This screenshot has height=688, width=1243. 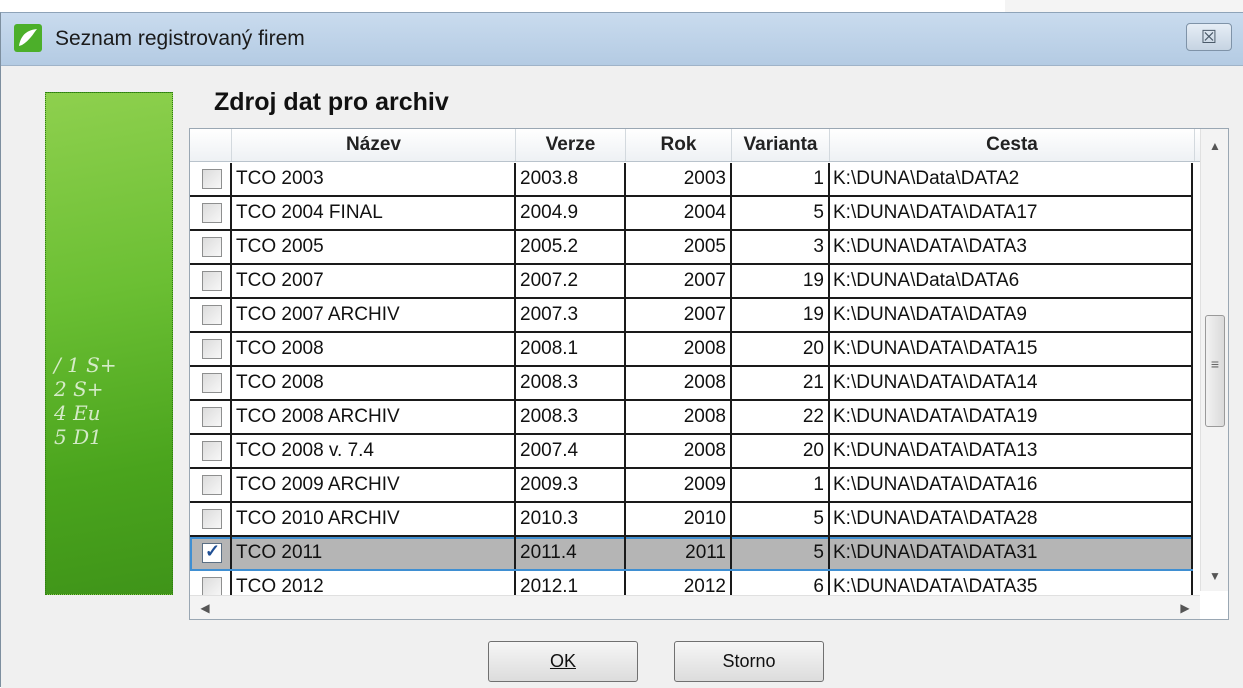 I want to click on cell-nazev: TCO 2003, so click(x=374, y=179).